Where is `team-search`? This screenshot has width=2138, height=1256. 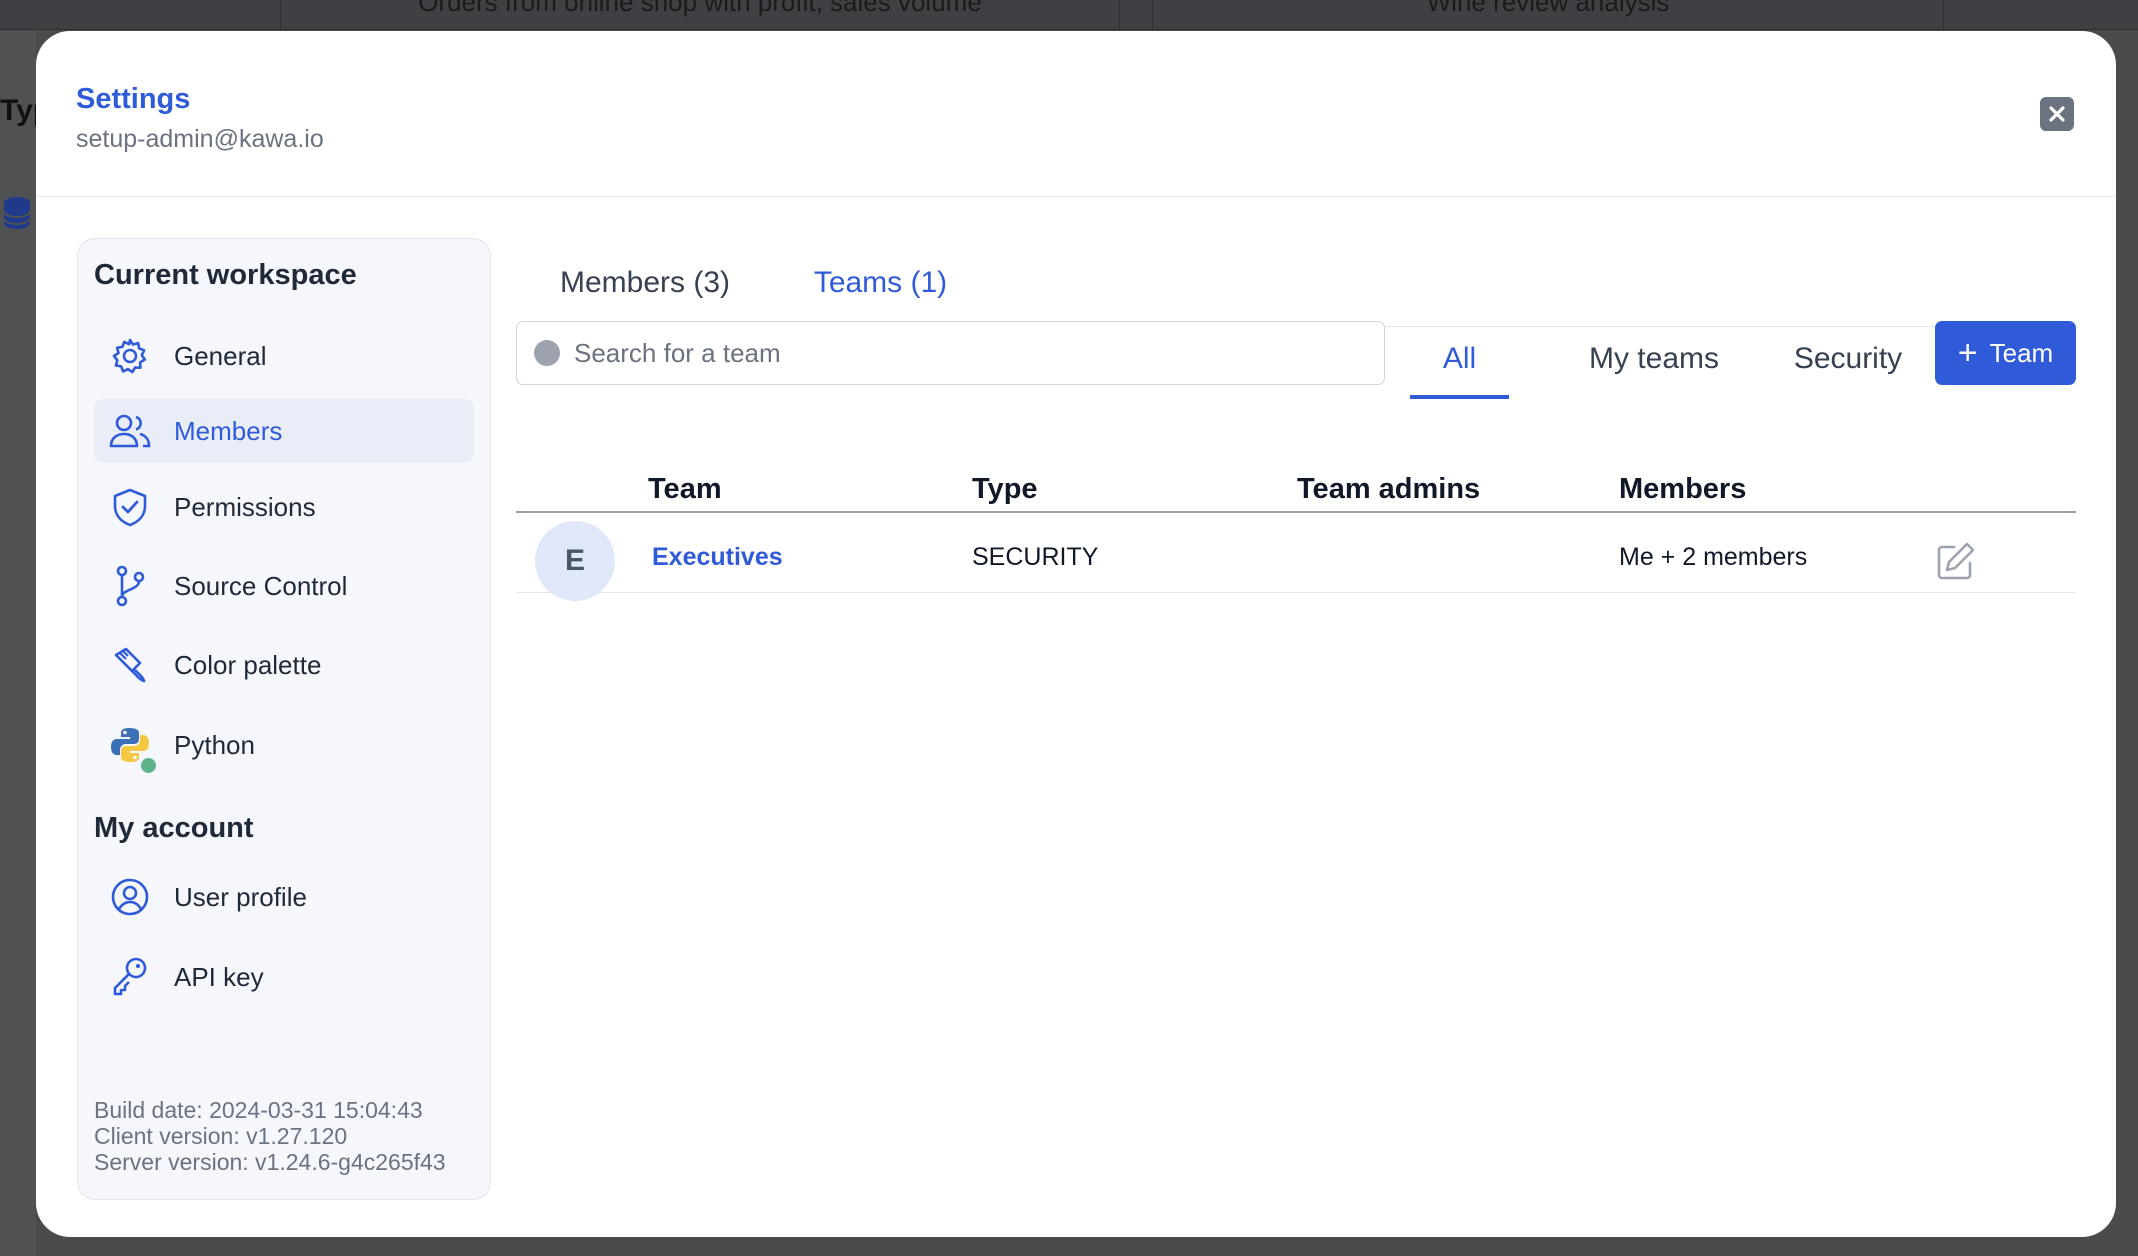 team-search is located at coordinates (950, 353).